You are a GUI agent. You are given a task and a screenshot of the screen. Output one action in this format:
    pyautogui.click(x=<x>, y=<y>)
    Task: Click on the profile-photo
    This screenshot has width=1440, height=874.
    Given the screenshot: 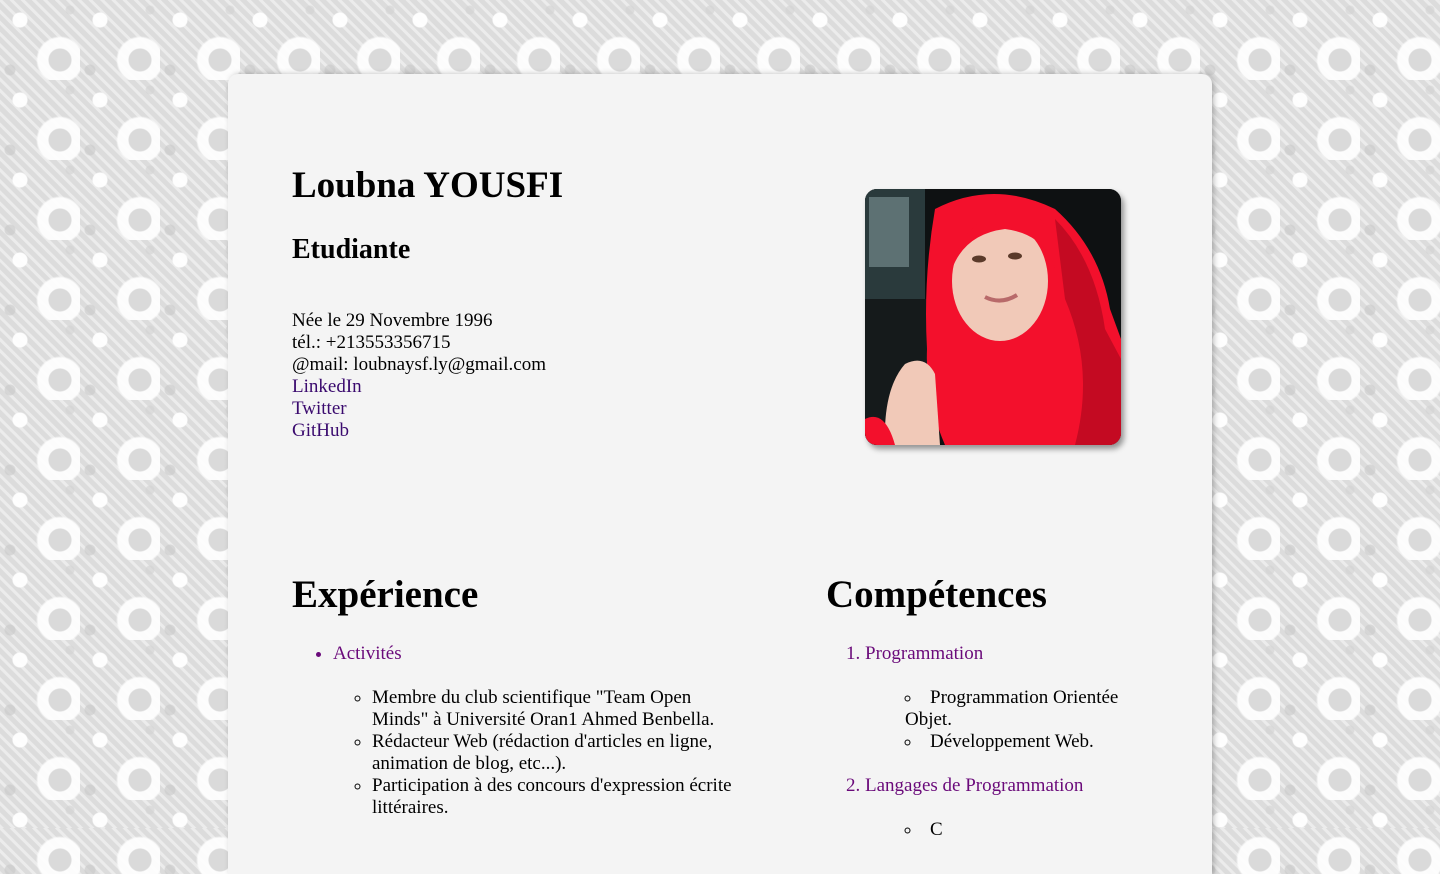 What is the action you would take?
    pyautogui.click(x=993, y=317)
    